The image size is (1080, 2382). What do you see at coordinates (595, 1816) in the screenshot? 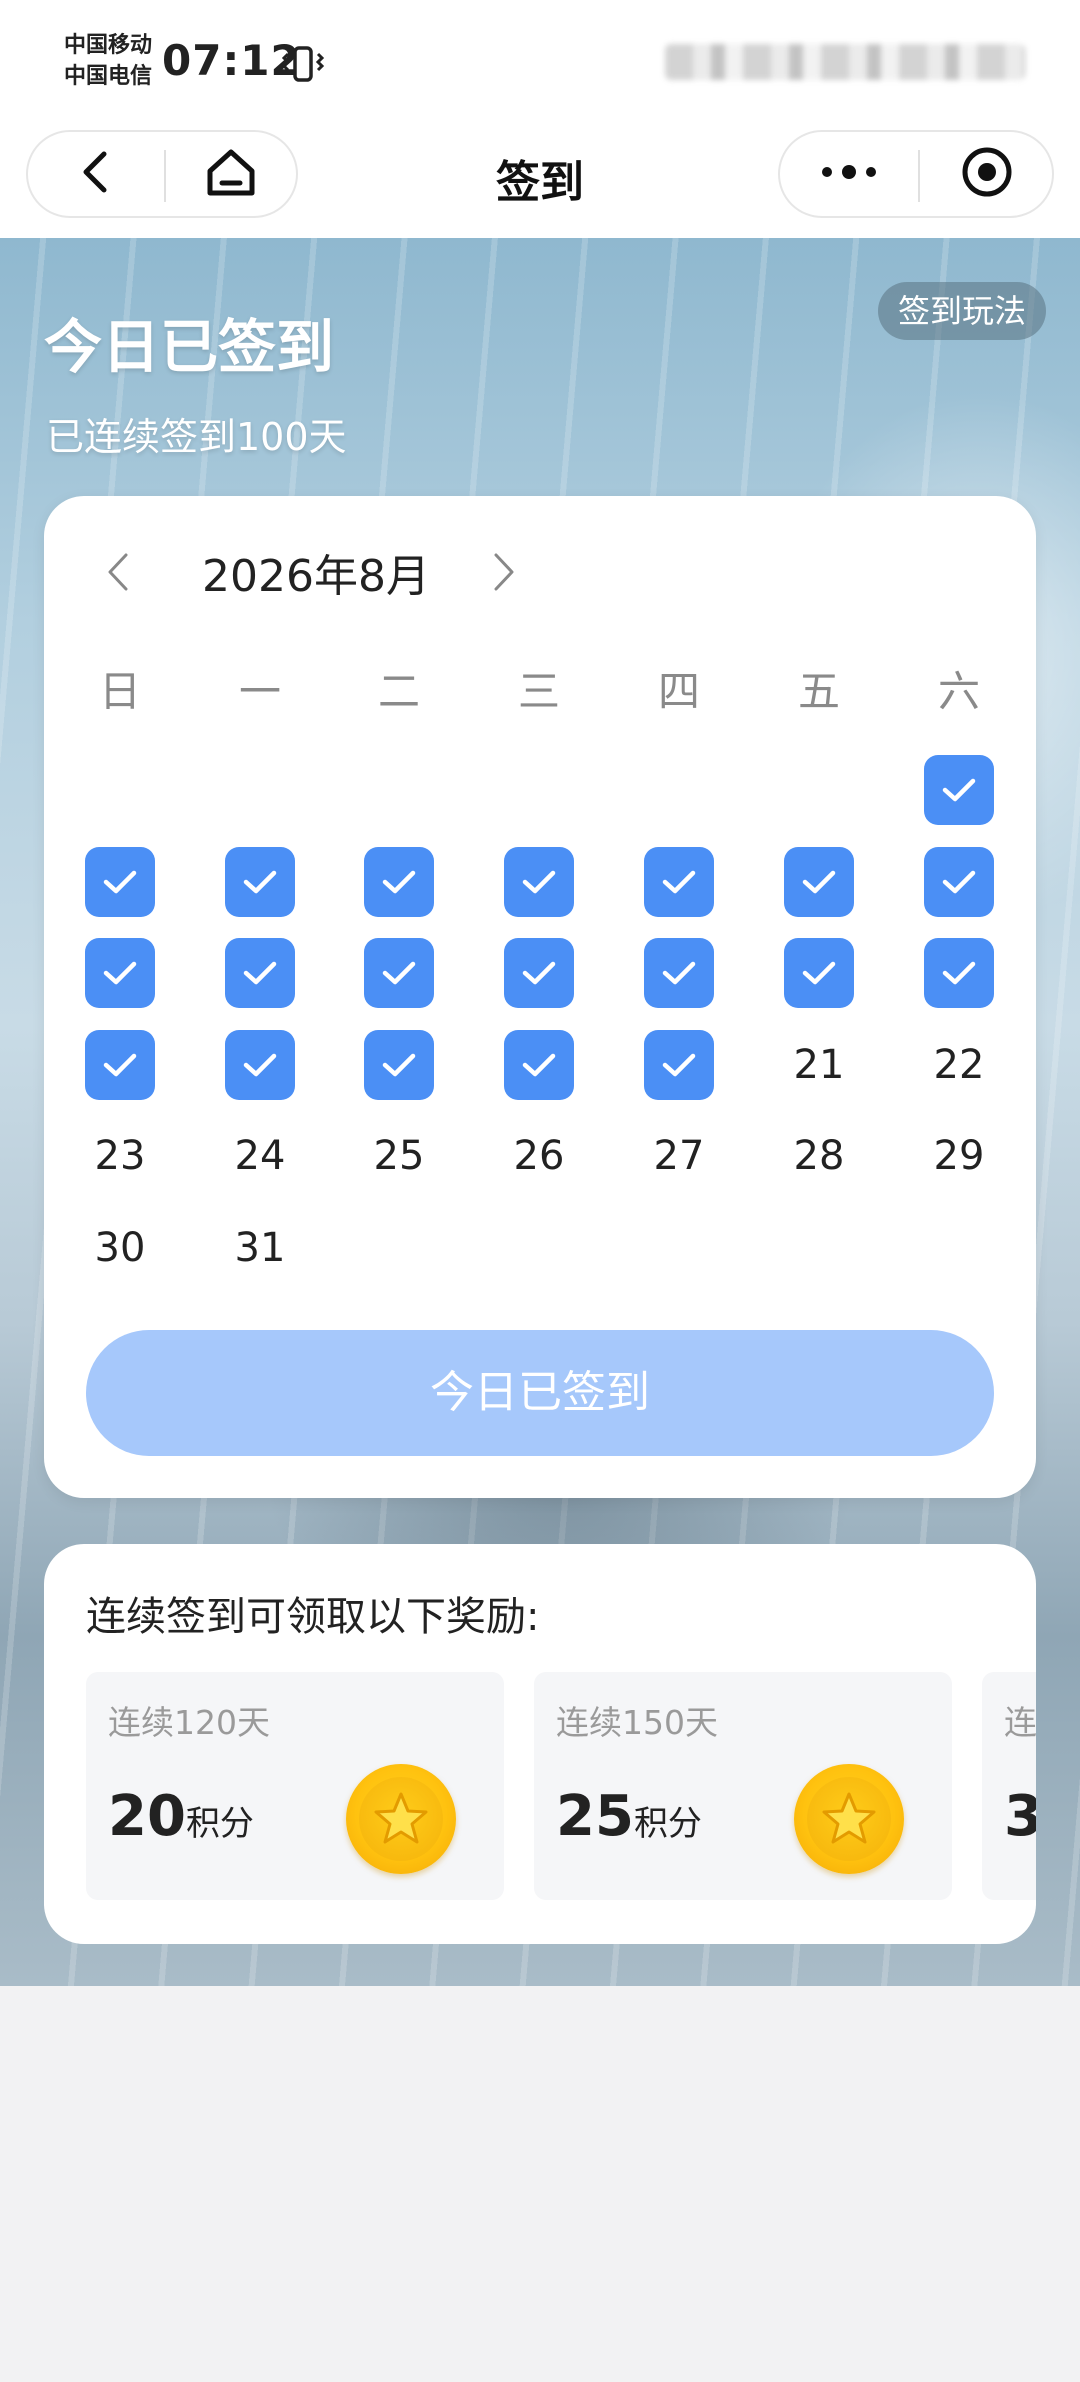
I see `reward-points-value: 25` at bounding box center [595, 1816].